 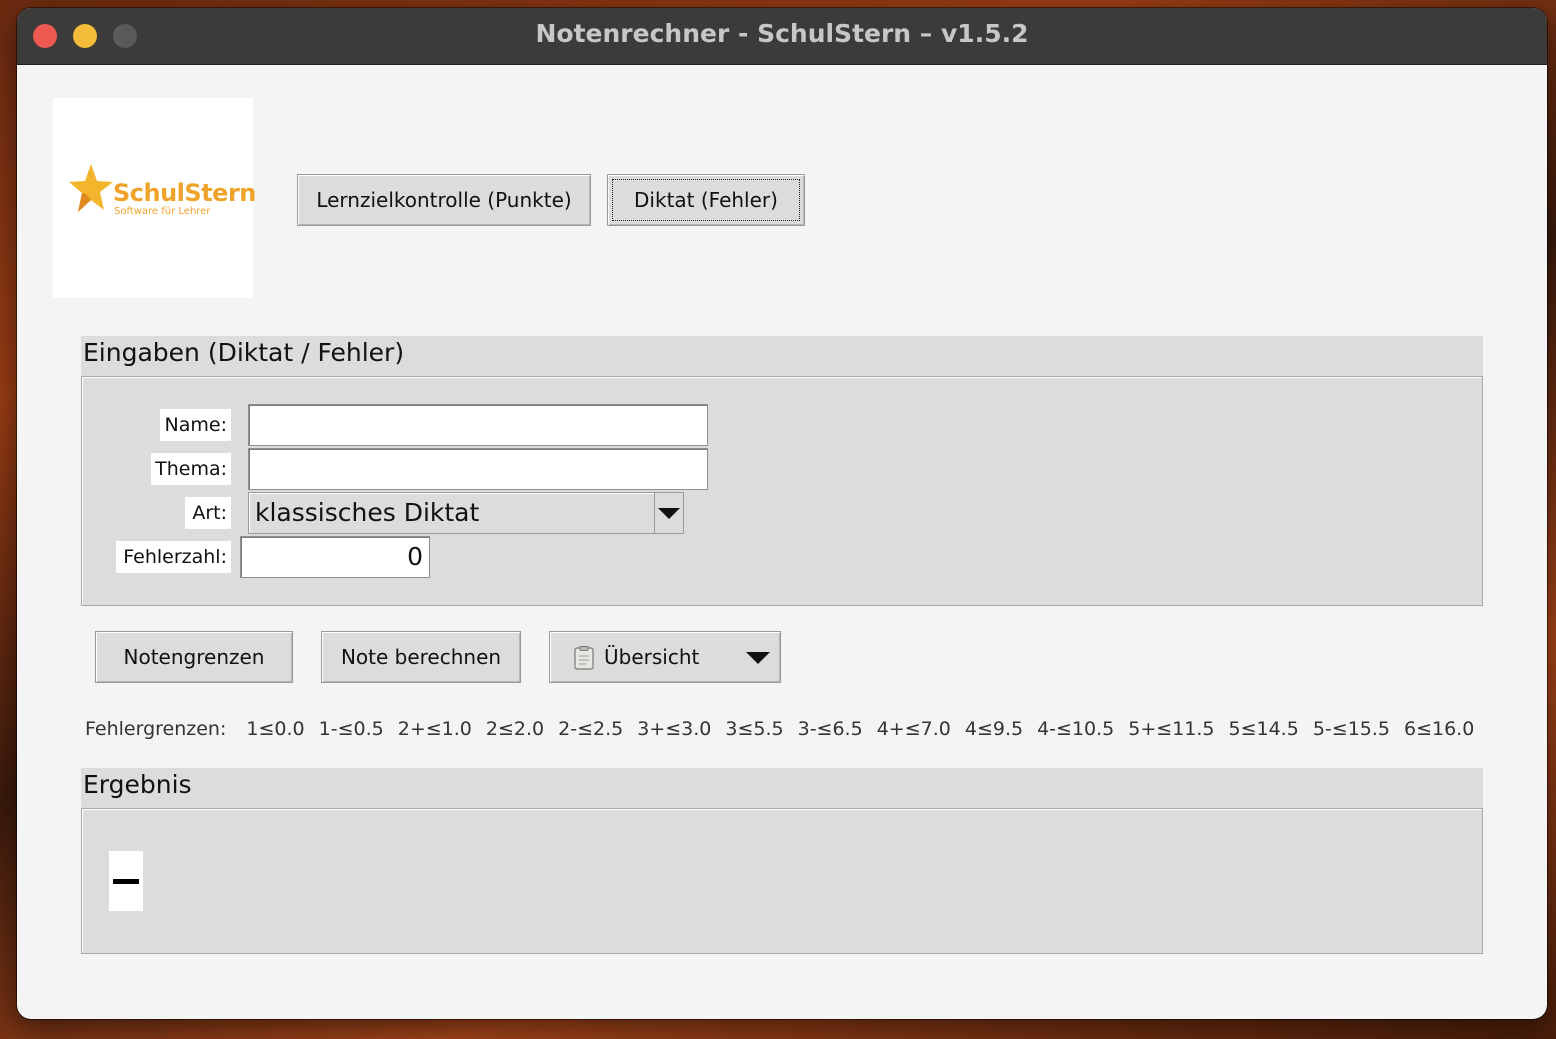 I want to click on fehlerzahl-value: 0, so click(x=415, y=556).